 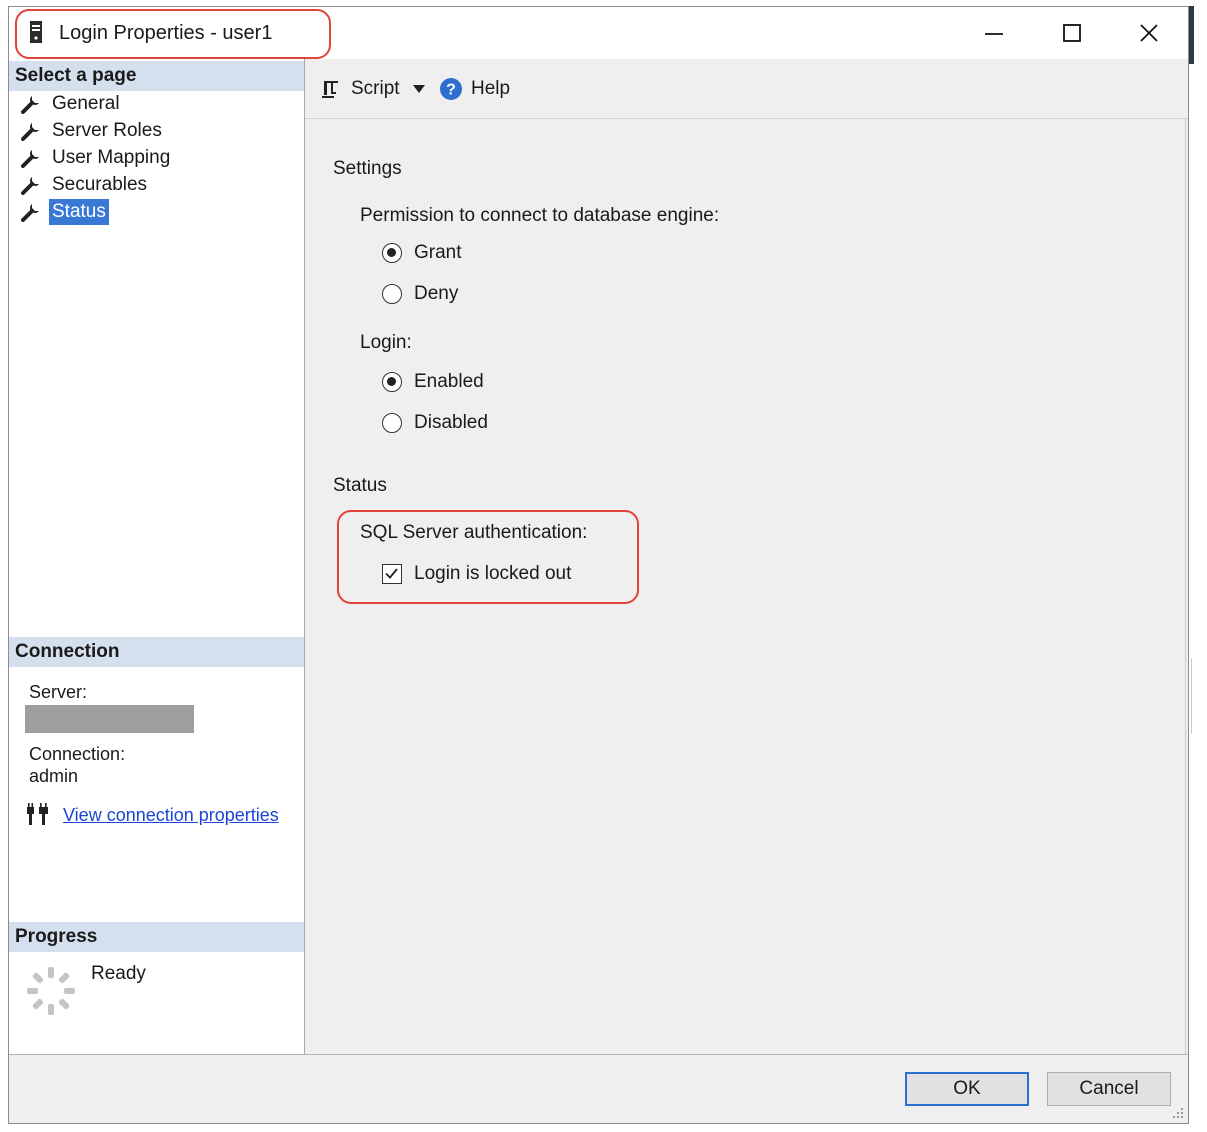 I want to click on sidebar-item-label: User Mapping, so click(x=111, y=157).